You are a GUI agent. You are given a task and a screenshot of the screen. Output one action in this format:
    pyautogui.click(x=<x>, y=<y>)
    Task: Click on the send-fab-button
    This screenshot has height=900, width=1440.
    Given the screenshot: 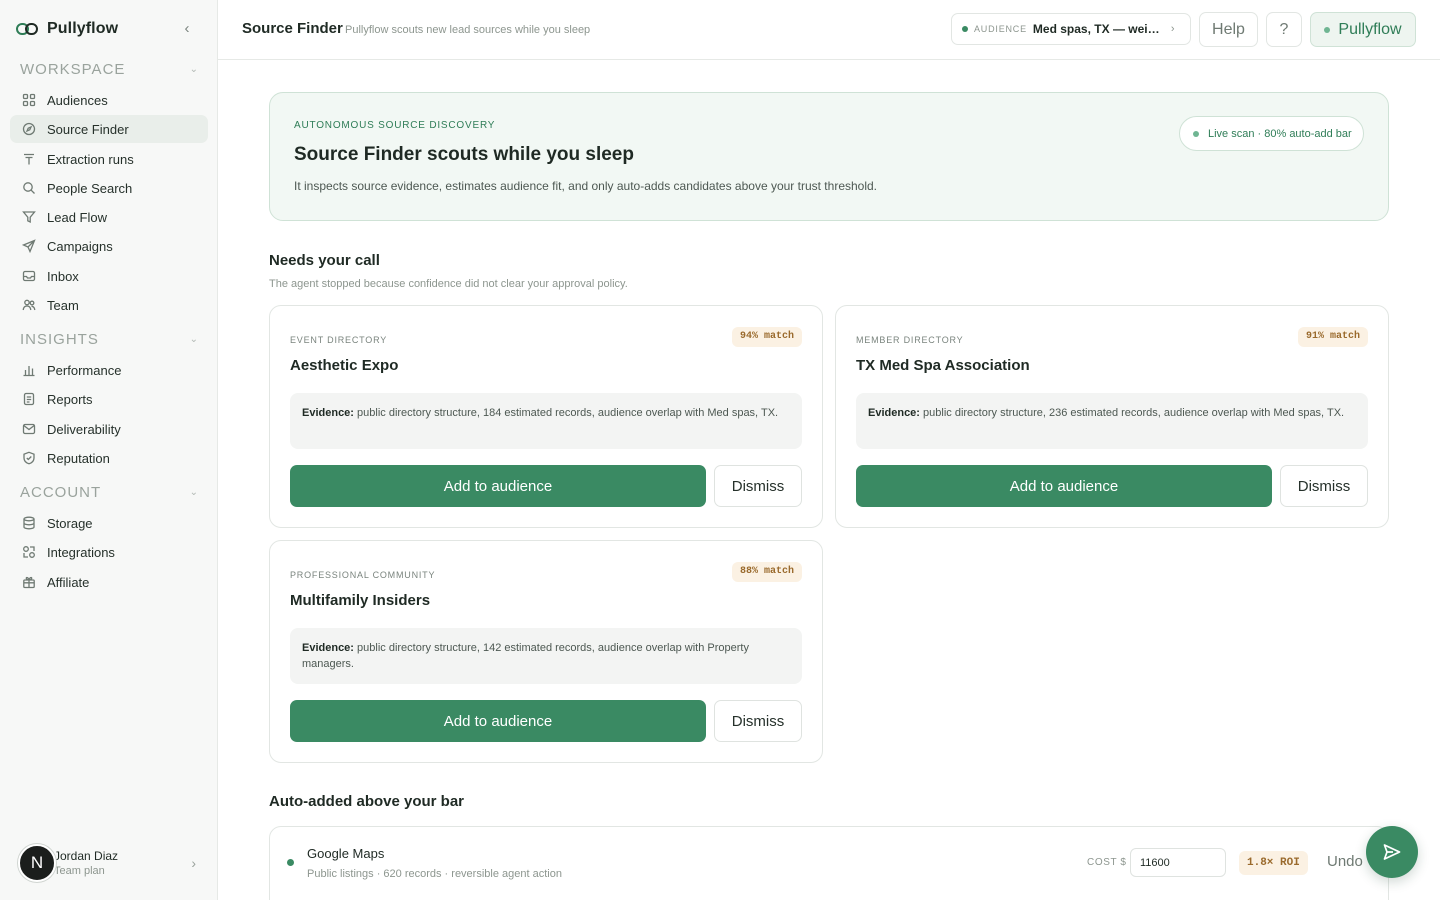 What is the action you would take?
    pyautogui.click(x=1392, y=852)
    